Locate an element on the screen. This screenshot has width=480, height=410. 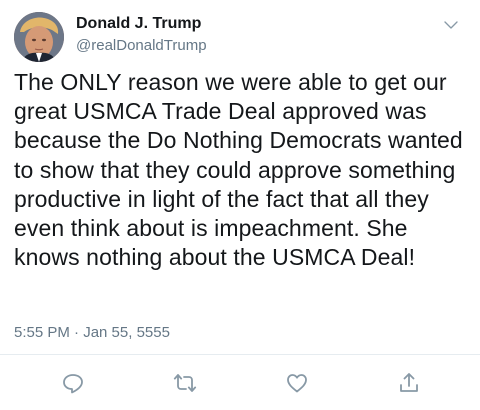
tweet-header: Donald J. Trump @realDonaldTrump is located at coordinates (240, 36).